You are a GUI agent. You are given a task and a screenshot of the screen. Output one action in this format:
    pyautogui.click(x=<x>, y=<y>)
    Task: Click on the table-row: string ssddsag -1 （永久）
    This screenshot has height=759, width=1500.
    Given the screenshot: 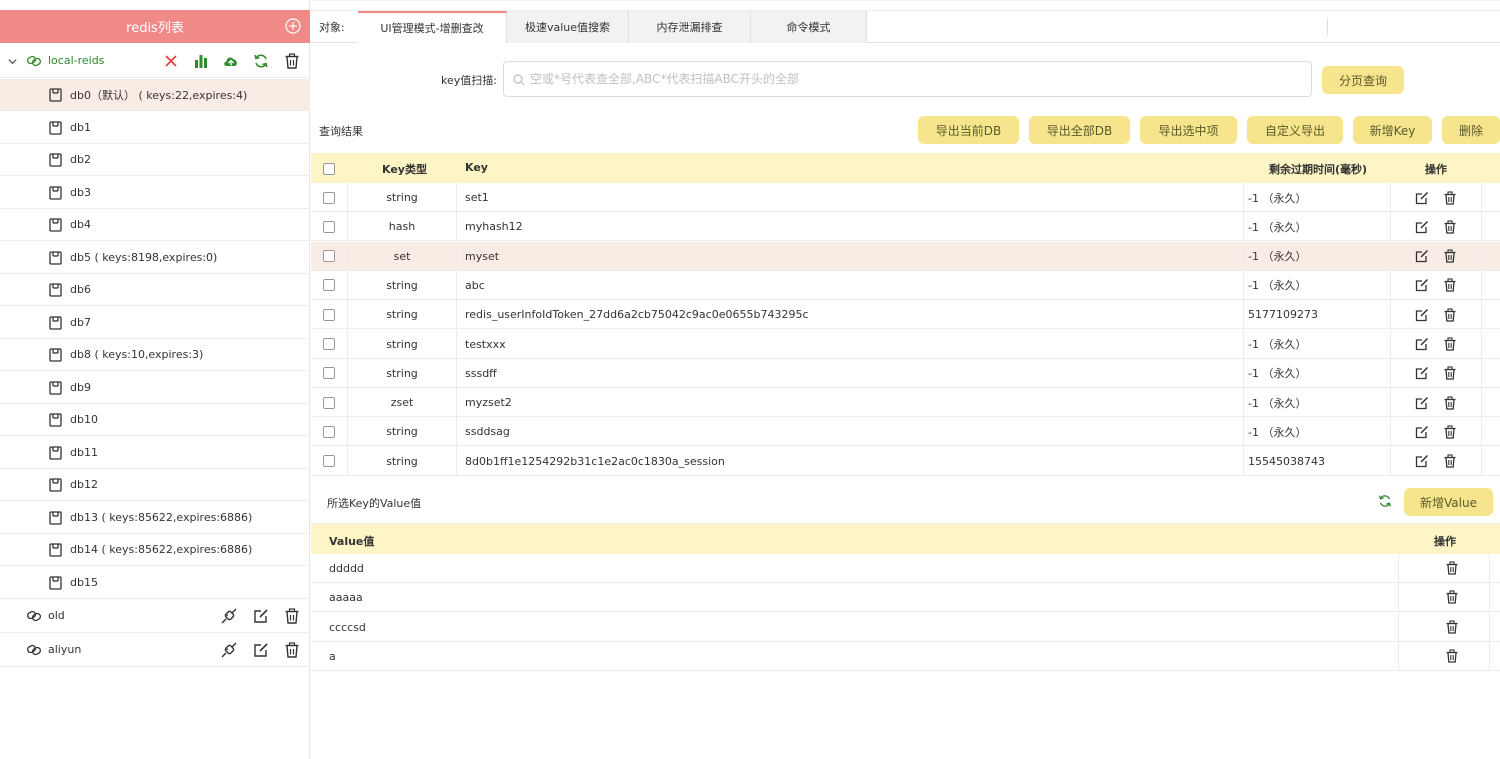 What is the action you would take?
    pyautogui.click(x=905, y=432)
    